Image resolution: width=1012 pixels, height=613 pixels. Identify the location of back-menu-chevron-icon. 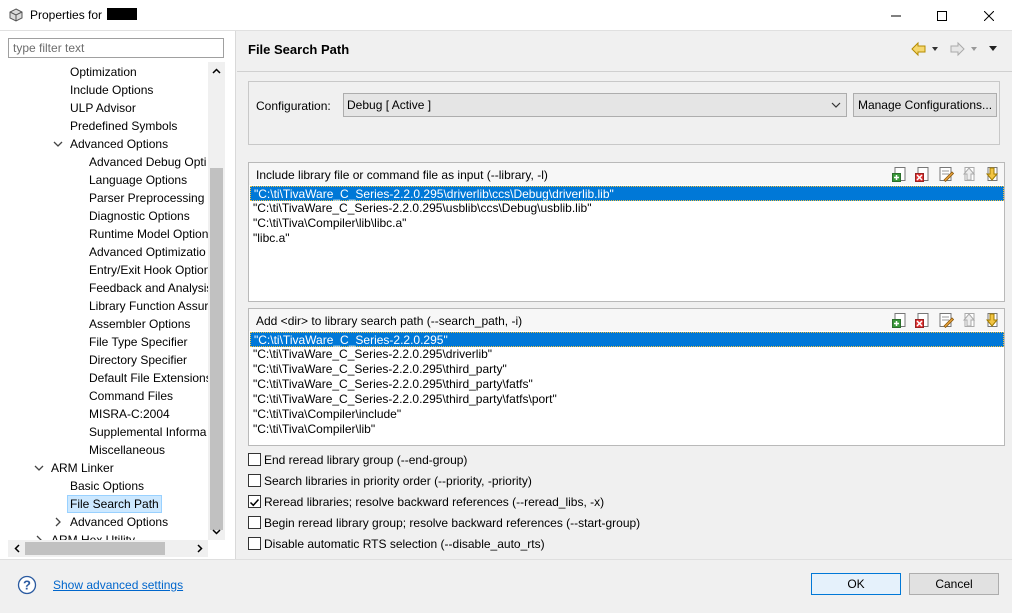
(935, 49).